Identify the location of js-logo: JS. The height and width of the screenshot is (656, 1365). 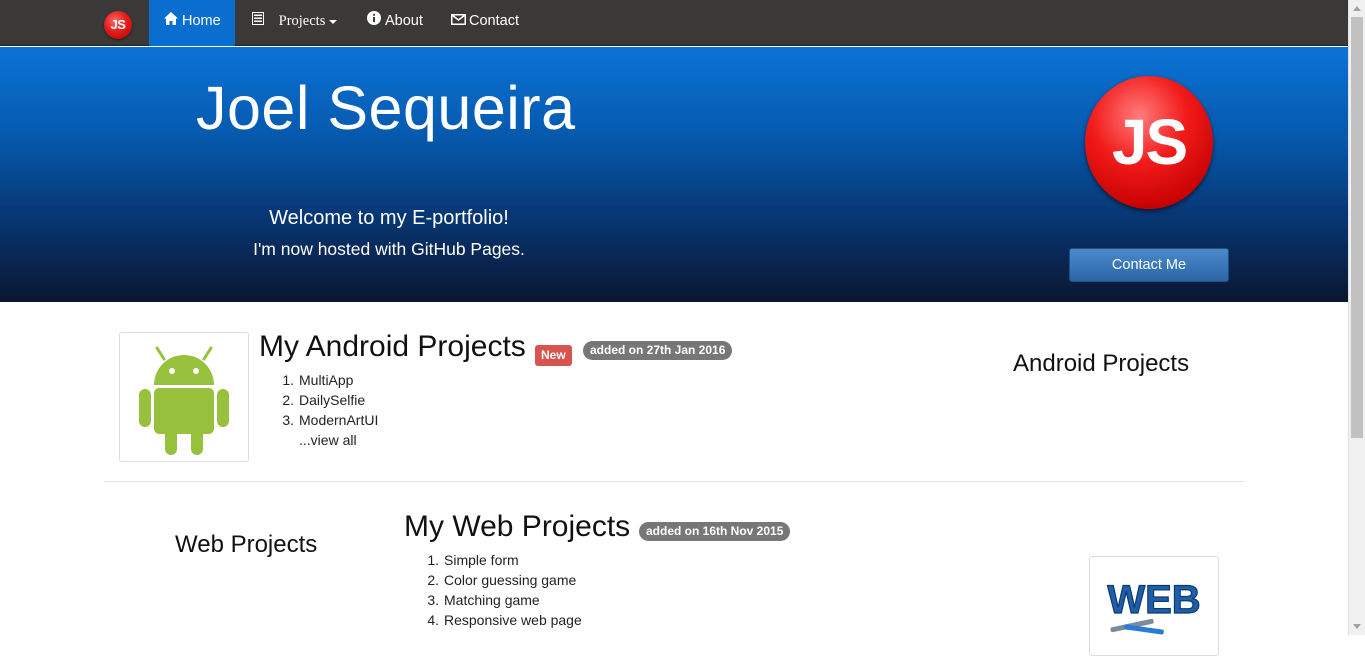
(1149, 142).